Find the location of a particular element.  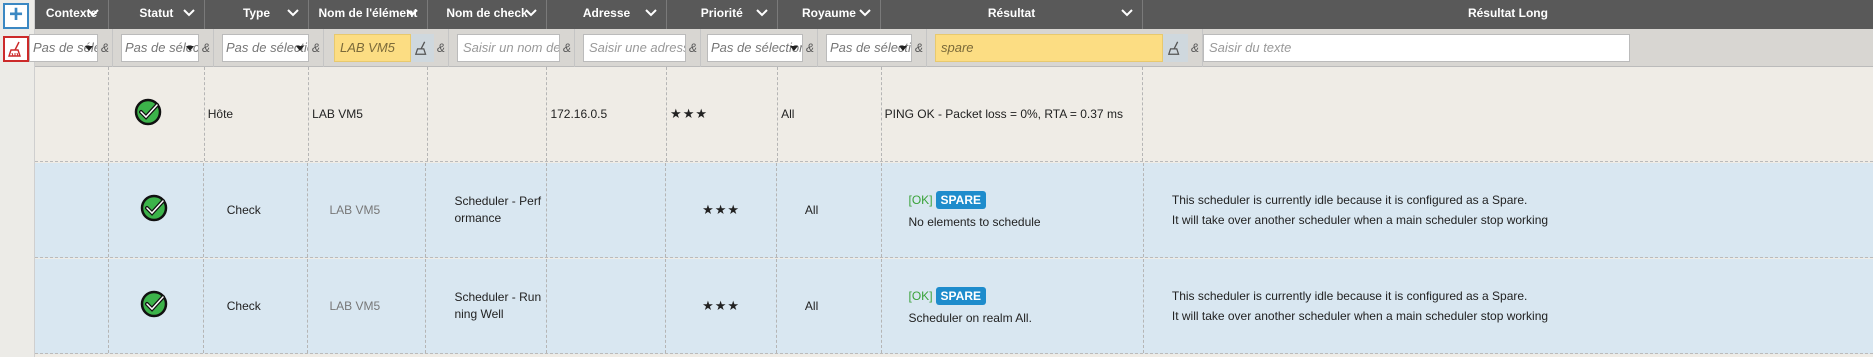

clear-resultat-filter-button is located at coordinates (1175, 48).